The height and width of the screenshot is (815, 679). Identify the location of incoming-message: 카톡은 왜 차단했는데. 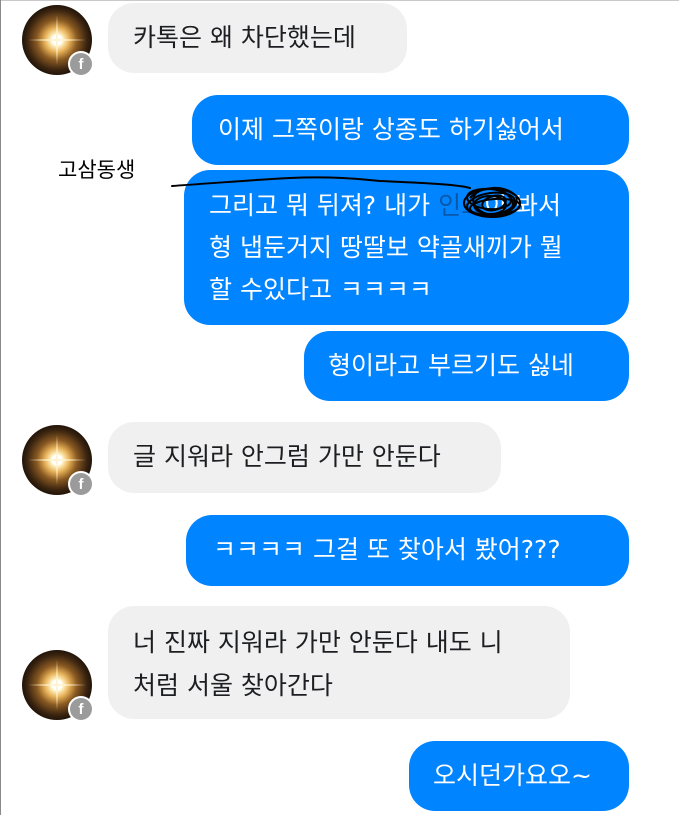
(257, 38).